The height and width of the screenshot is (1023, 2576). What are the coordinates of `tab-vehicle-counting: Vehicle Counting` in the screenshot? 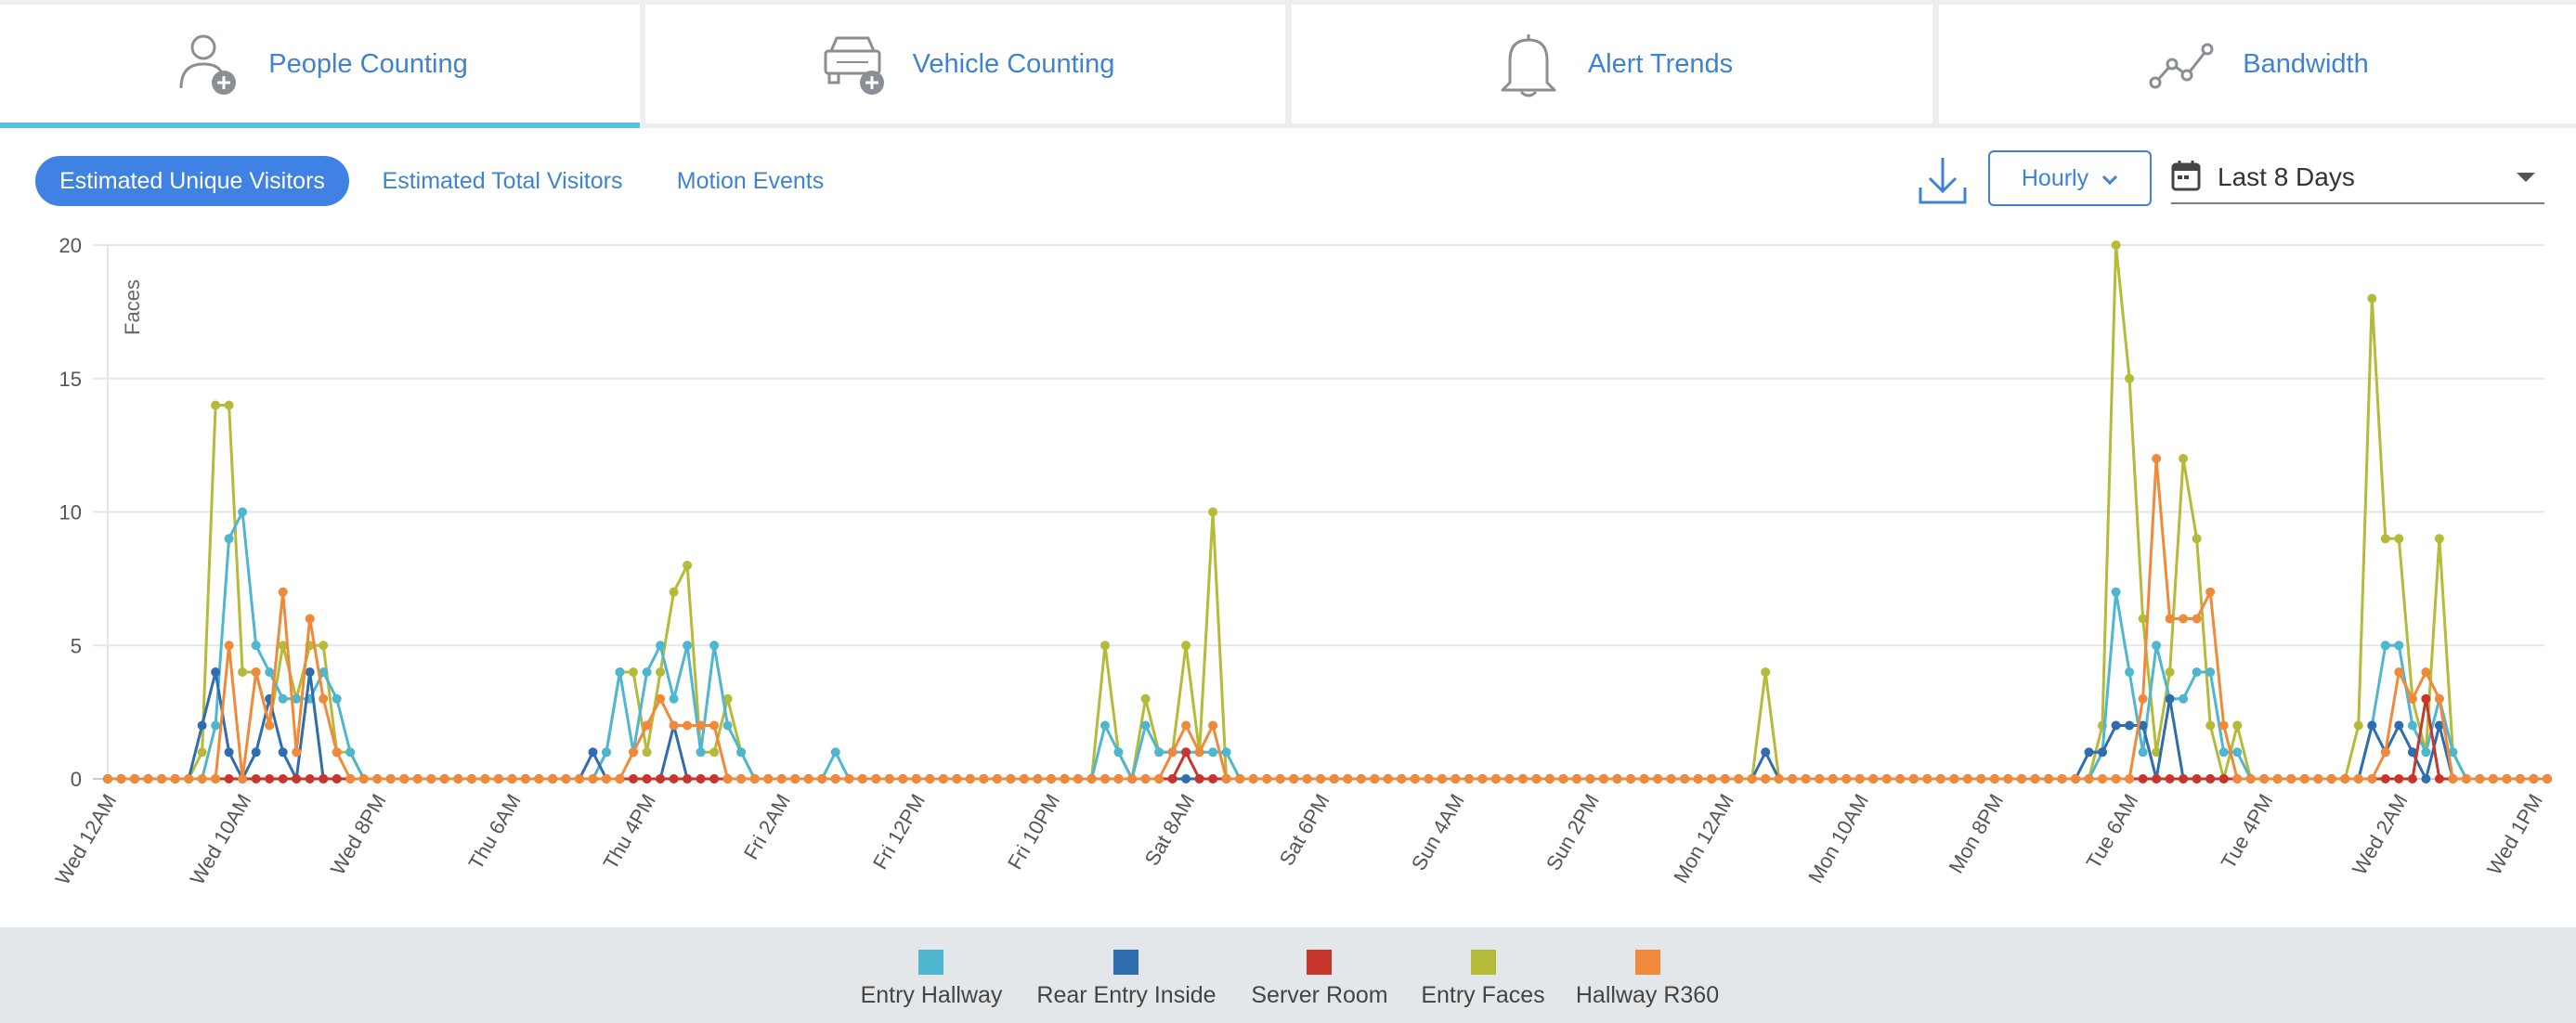 It's located at (965, 64).